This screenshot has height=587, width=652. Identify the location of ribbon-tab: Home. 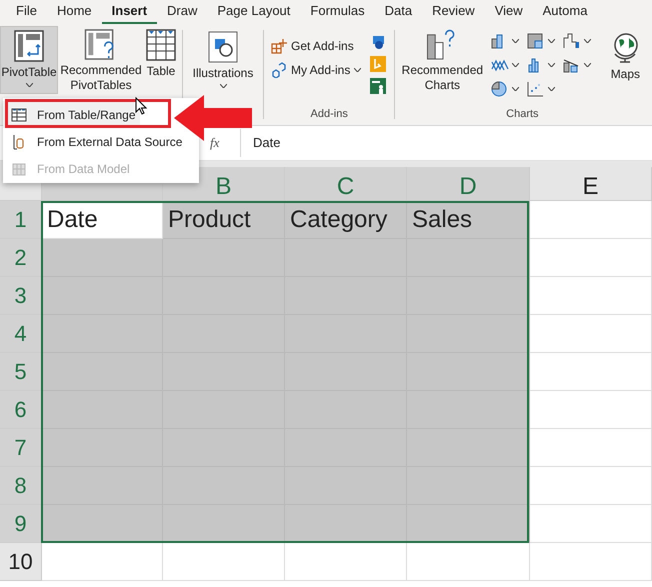
(74, 12).